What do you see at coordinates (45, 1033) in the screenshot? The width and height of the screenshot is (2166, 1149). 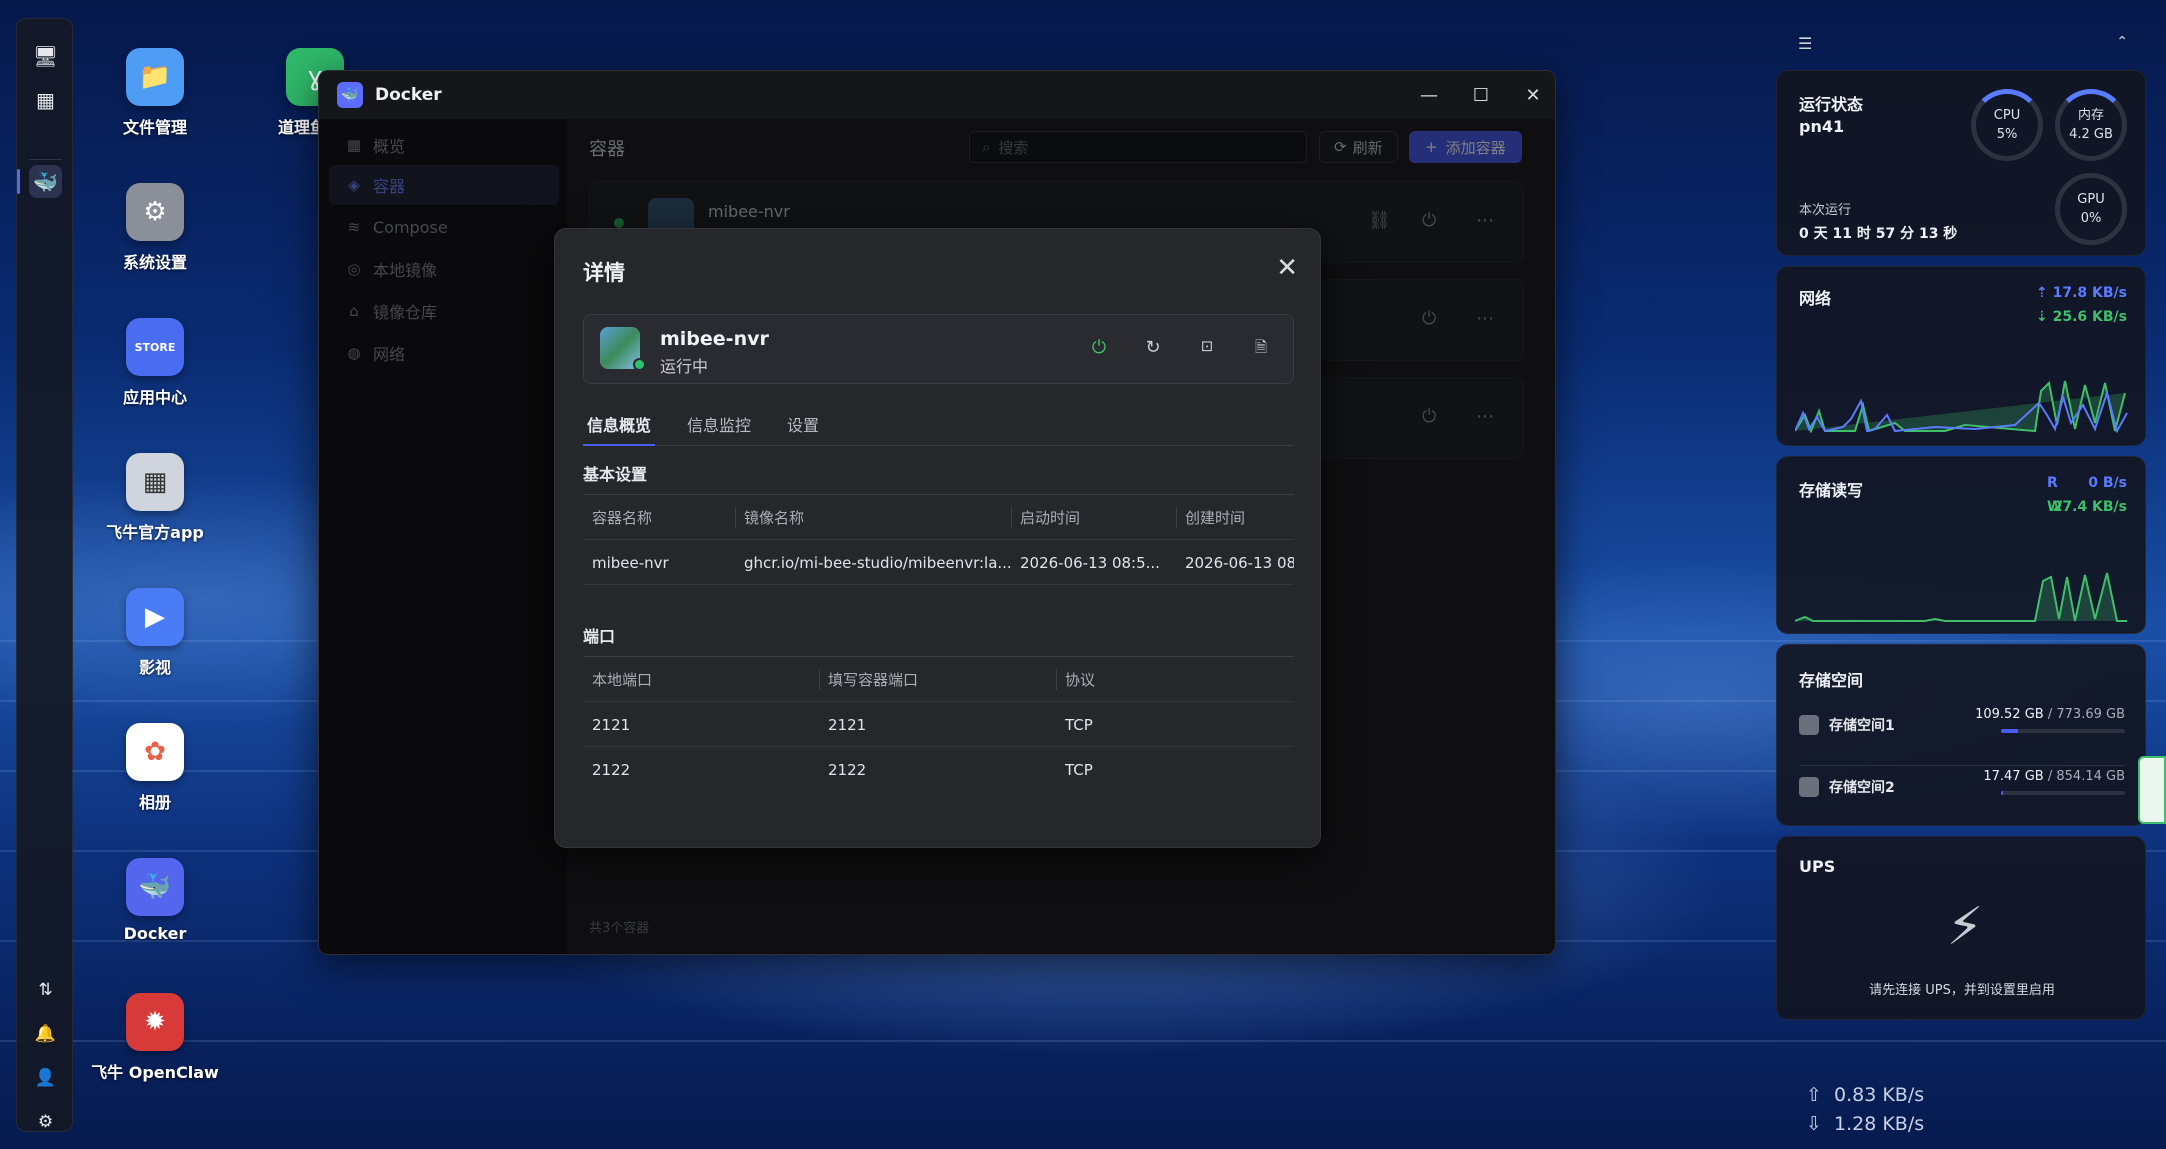 I see `bell-icon: 🔔` at bounding box center [45, 1033].